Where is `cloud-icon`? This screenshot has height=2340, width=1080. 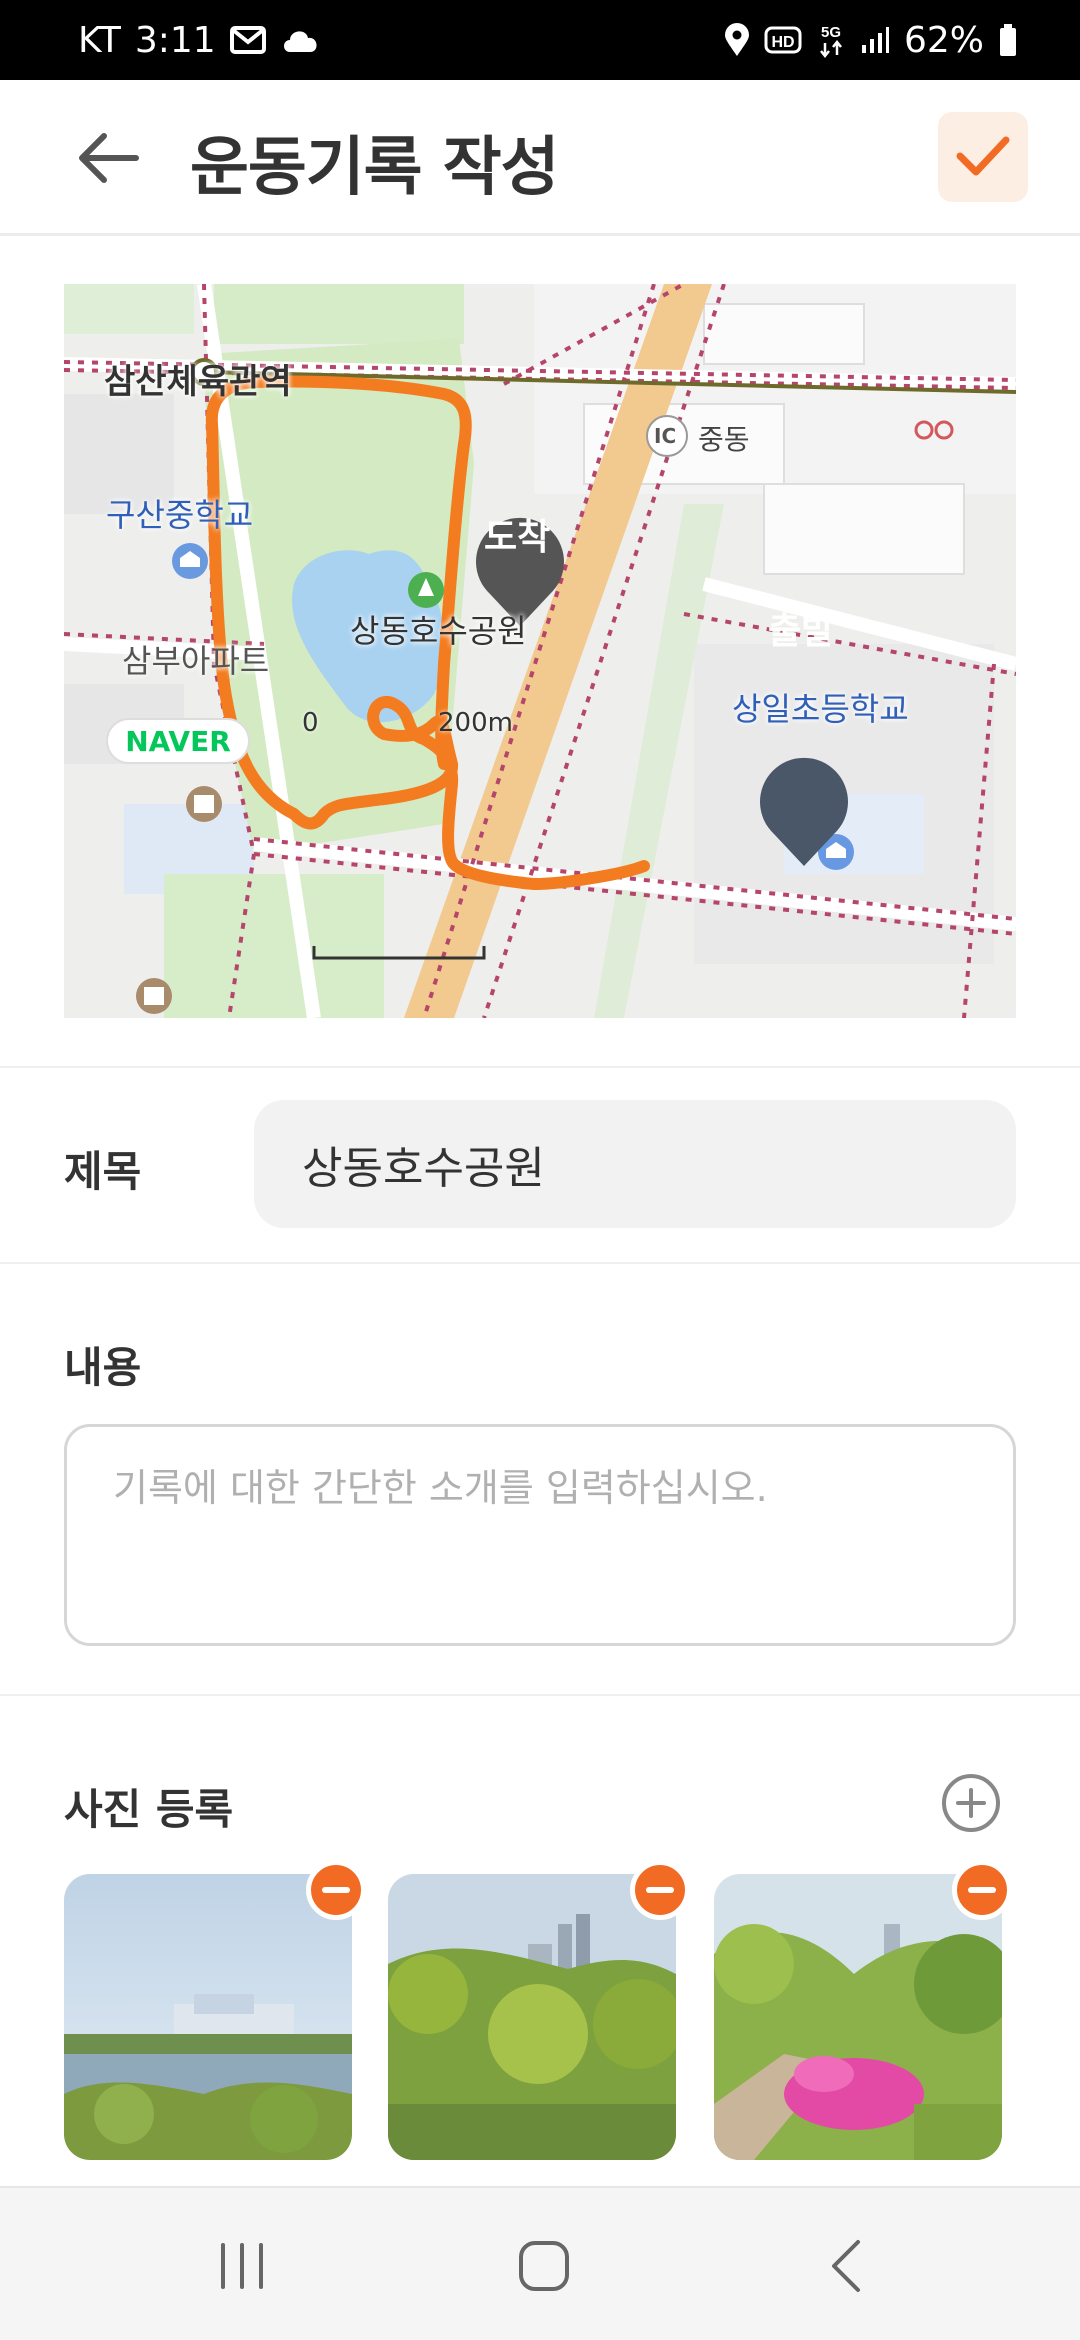
cloud-icon is located at coordinates (300, 40).